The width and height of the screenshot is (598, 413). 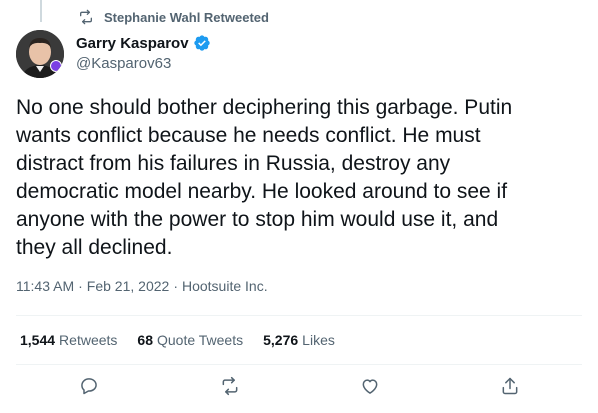 I want to click on author-handle: @Kasparov63, so click(x=143, y=63).